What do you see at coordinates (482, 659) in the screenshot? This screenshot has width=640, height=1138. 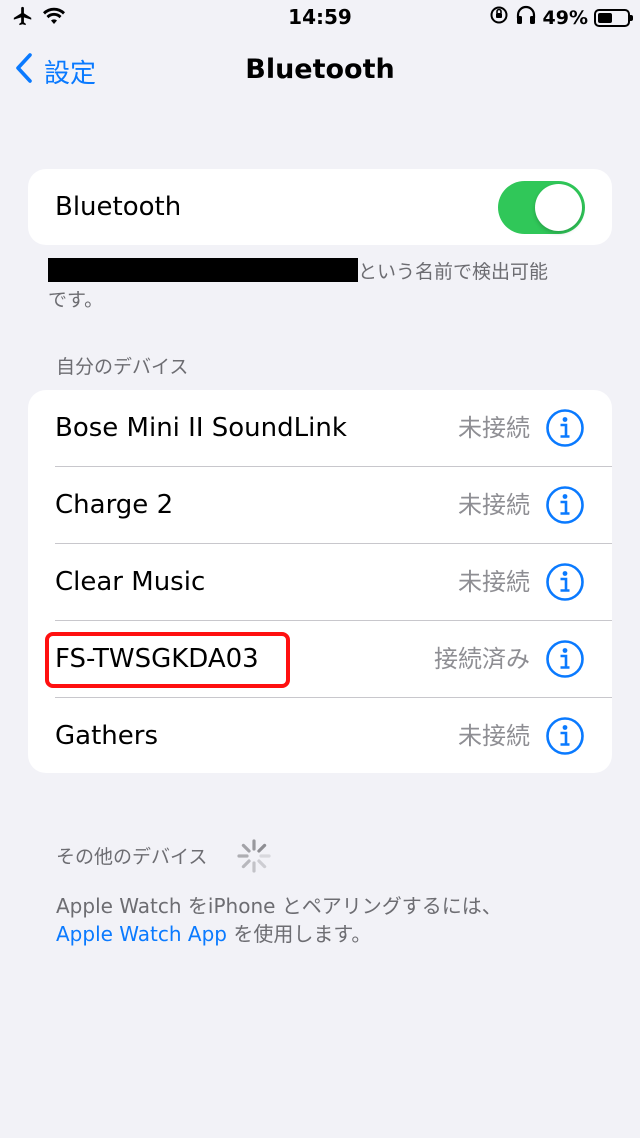 I see `device-status: 接続済み` at bounding box center [482, 659].